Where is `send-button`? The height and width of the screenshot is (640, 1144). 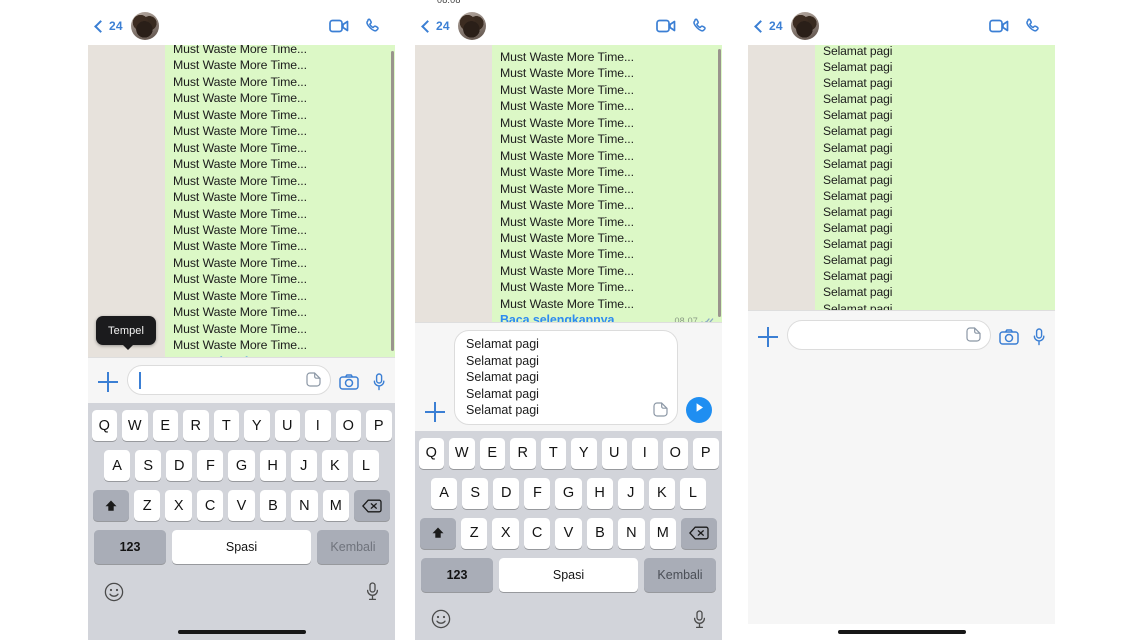 send-button is located at coordinates (699, 409).